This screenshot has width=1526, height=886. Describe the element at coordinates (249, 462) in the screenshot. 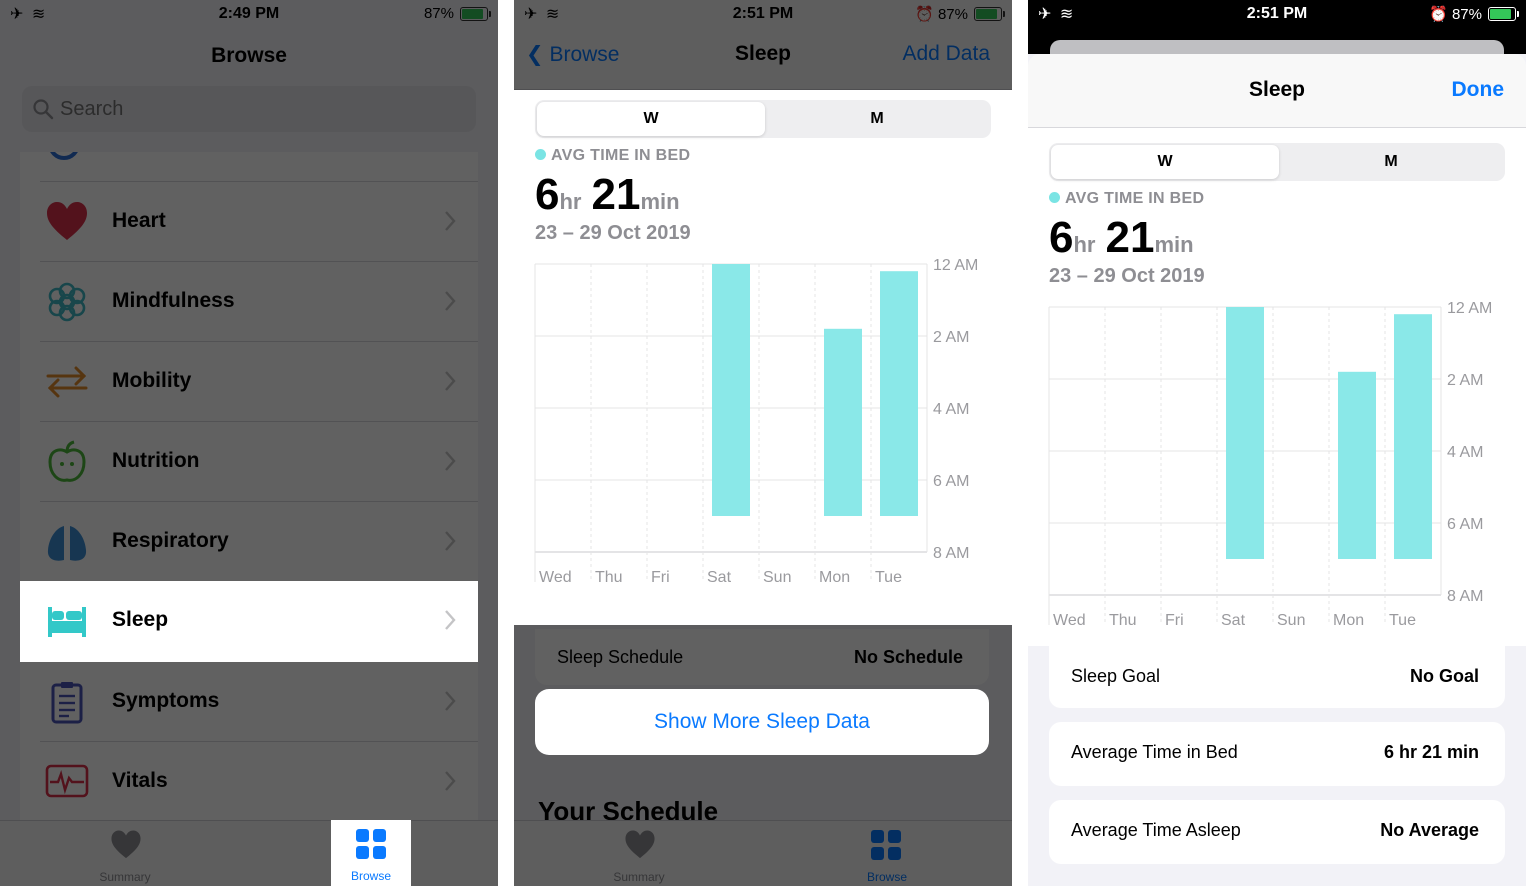

I see `category-row-nutrition: Nutrition` at that location.